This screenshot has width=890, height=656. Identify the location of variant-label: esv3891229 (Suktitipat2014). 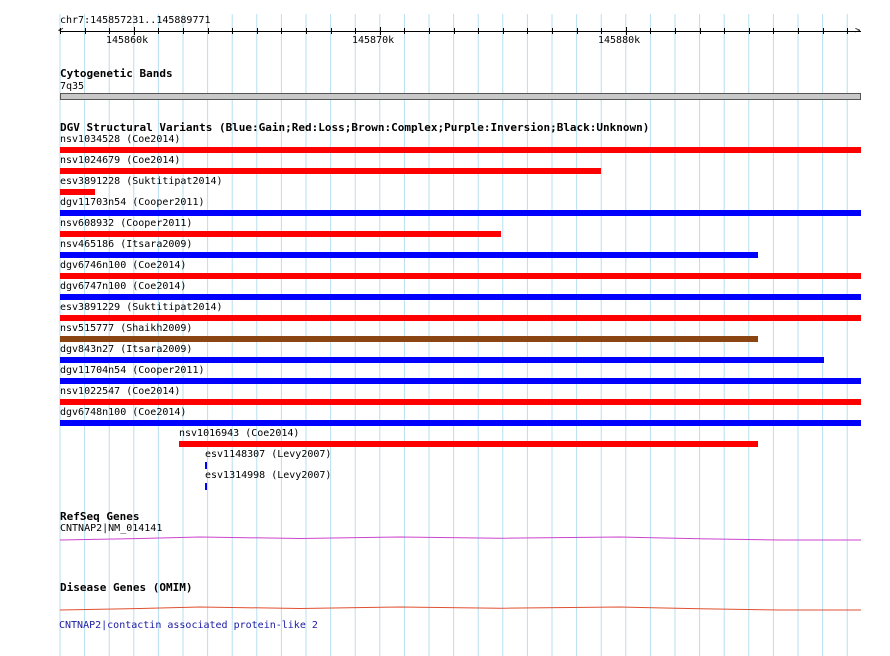
(141, 308).